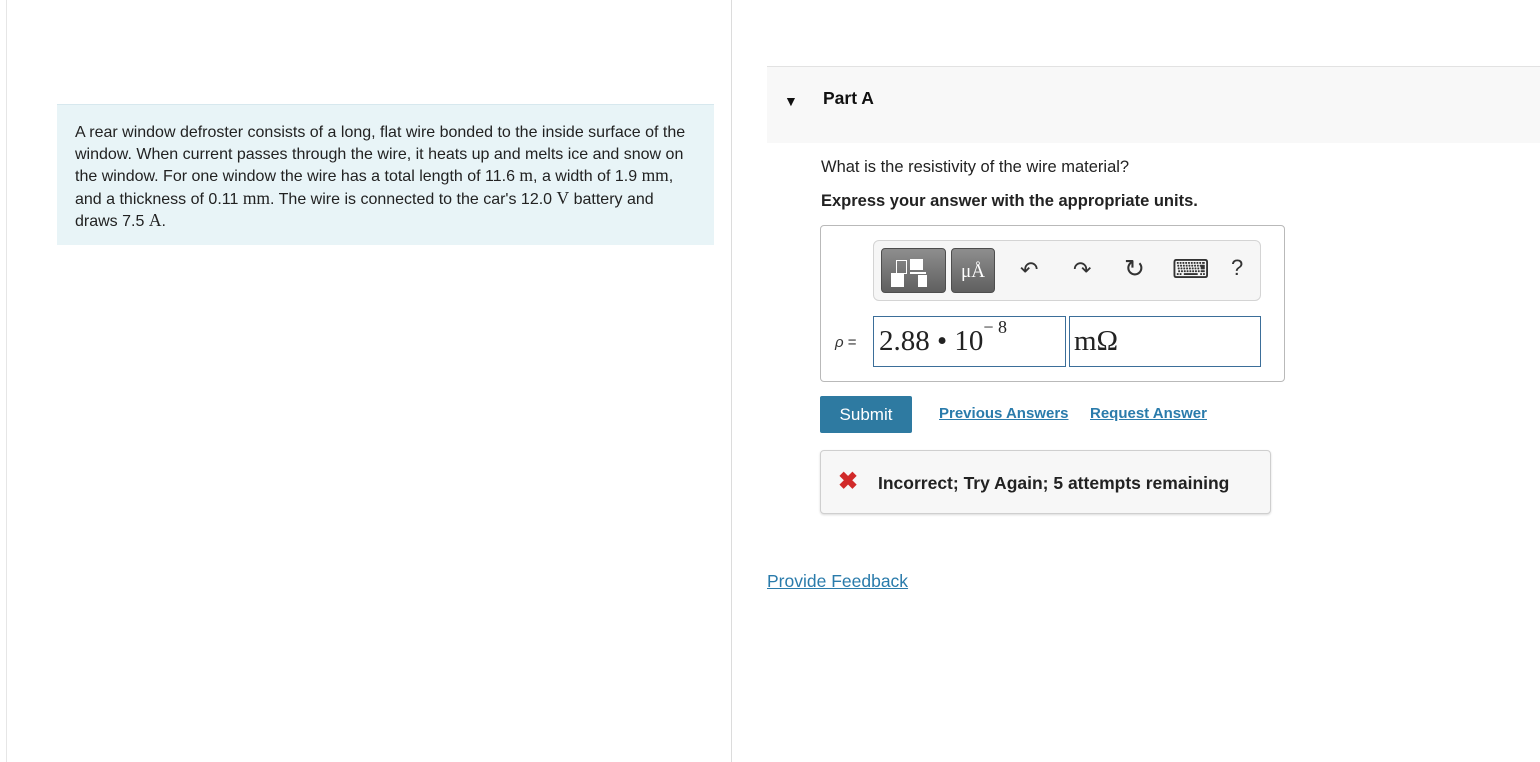  What do you see at coordinates (1052, 303) in the screenshot?
I see `answer-box: μÅ ↶ ↷ ↻ ⌨ ? ρ = 2.88 • 10− 8 mΩ` at bounding box center [1052, 303].